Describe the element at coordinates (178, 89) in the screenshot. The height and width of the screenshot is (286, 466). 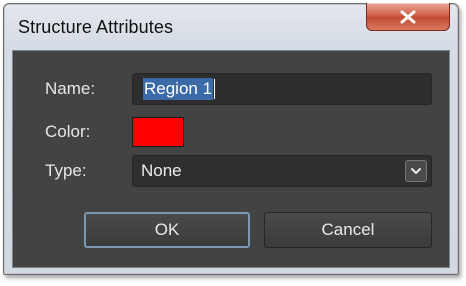
I see `name-input-selected-text: Region 1` at that location.